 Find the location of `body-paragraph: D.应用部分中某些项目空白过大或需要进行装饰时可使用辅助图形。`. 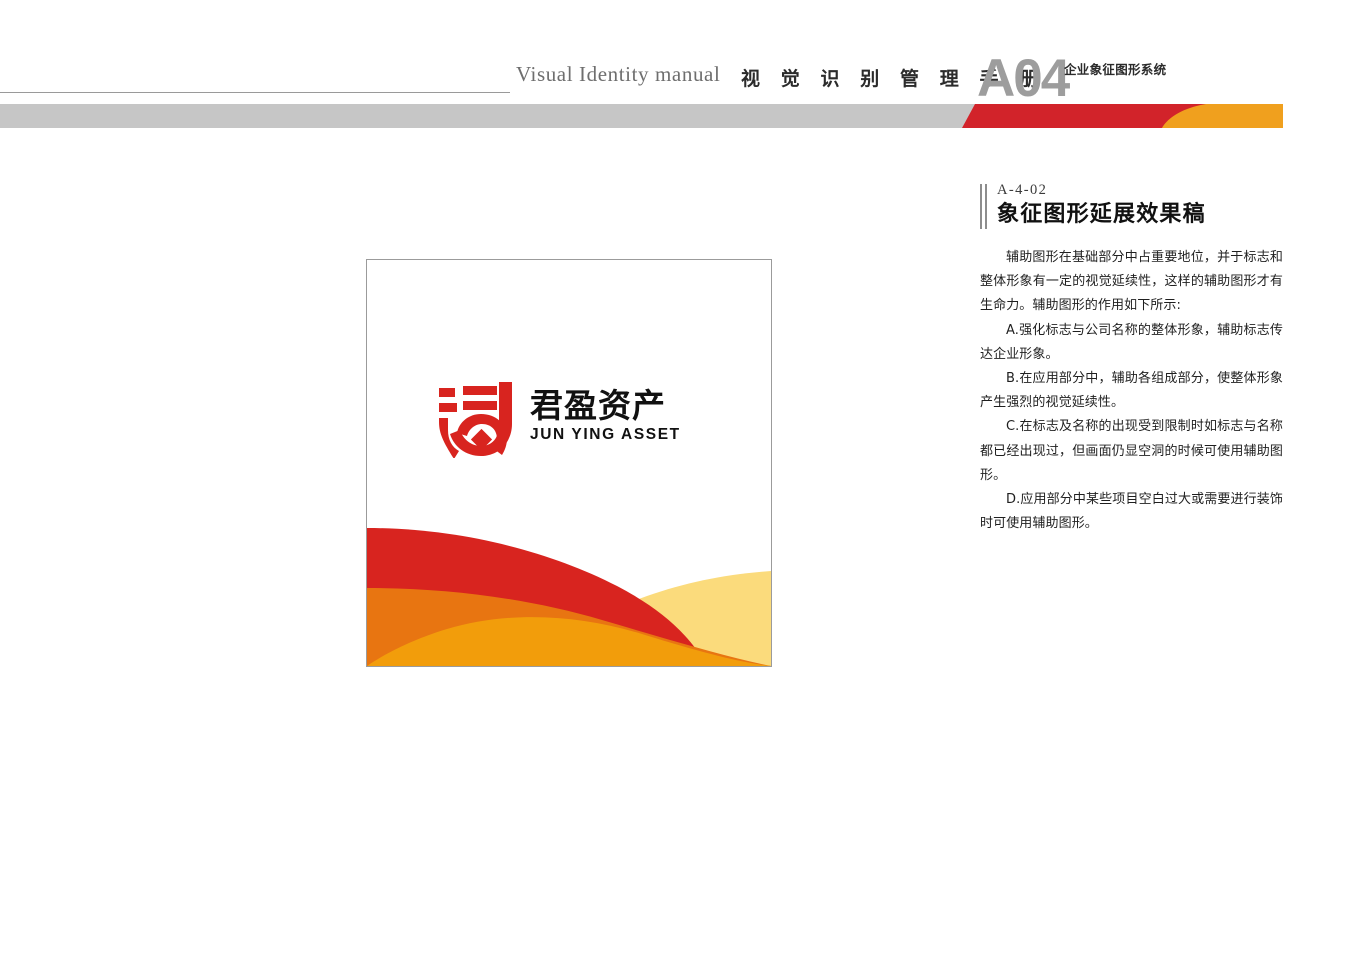

body-paragraph: D.应用部分中某些项目空白过大或需要进行装饰时可使用辅助图形。 is located at coordinates (1131, 512).